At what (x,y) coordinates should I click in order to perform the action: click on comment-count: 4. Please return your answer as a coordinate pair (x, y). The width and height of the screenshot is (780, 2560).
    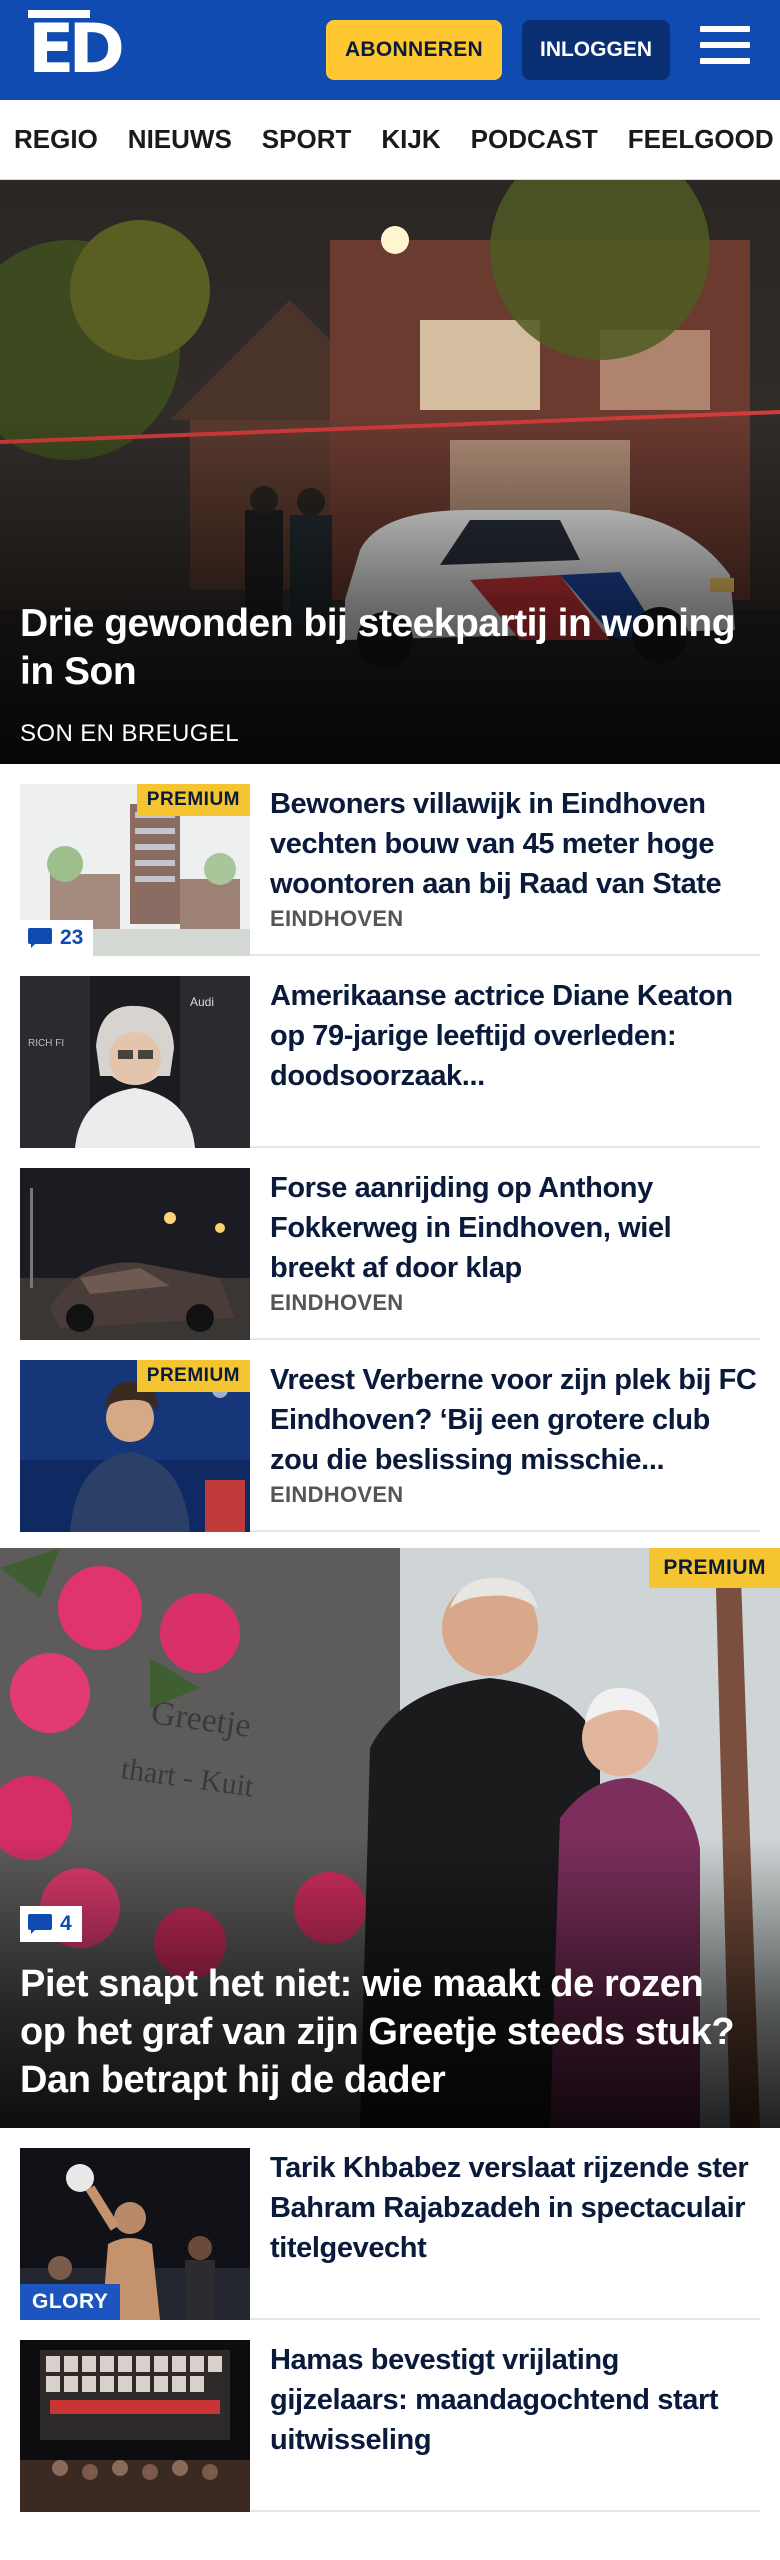
    Looking at the image, I should click on (66, 1923).